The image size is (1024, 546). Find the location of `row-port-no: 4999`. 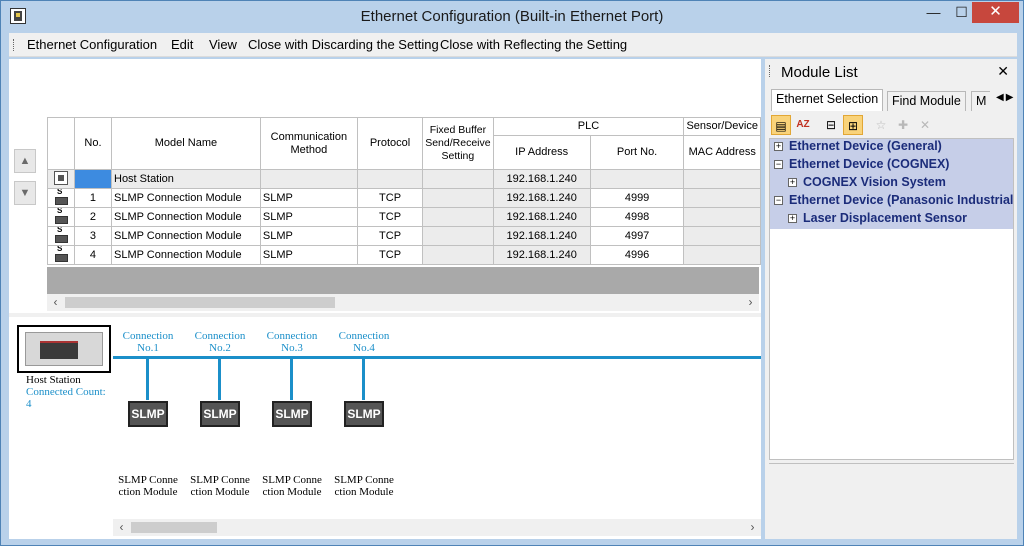

row-port-no: 4999 is located at coordinates (637, 198).